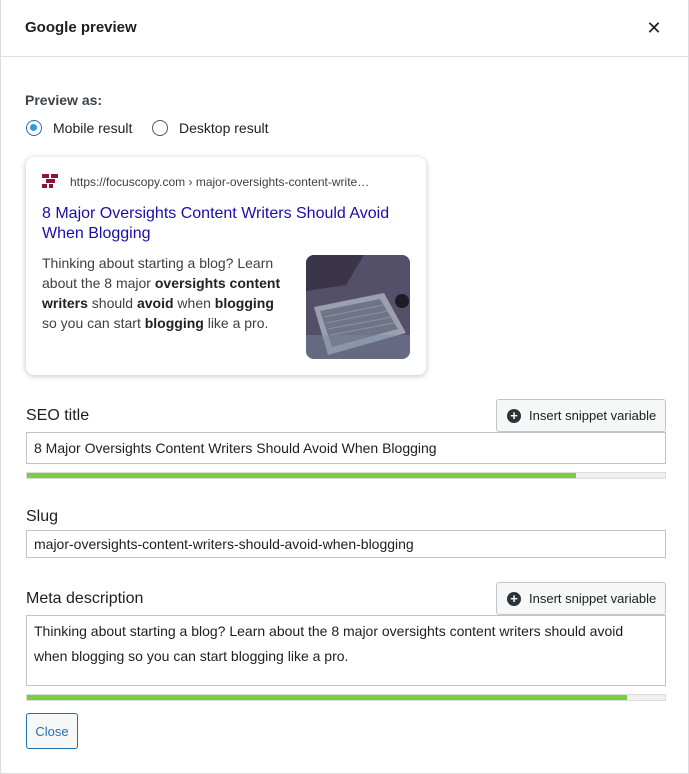 This screenshot has width=689, height=774. I want to click on slug-label: Slug, so click(42, 516).